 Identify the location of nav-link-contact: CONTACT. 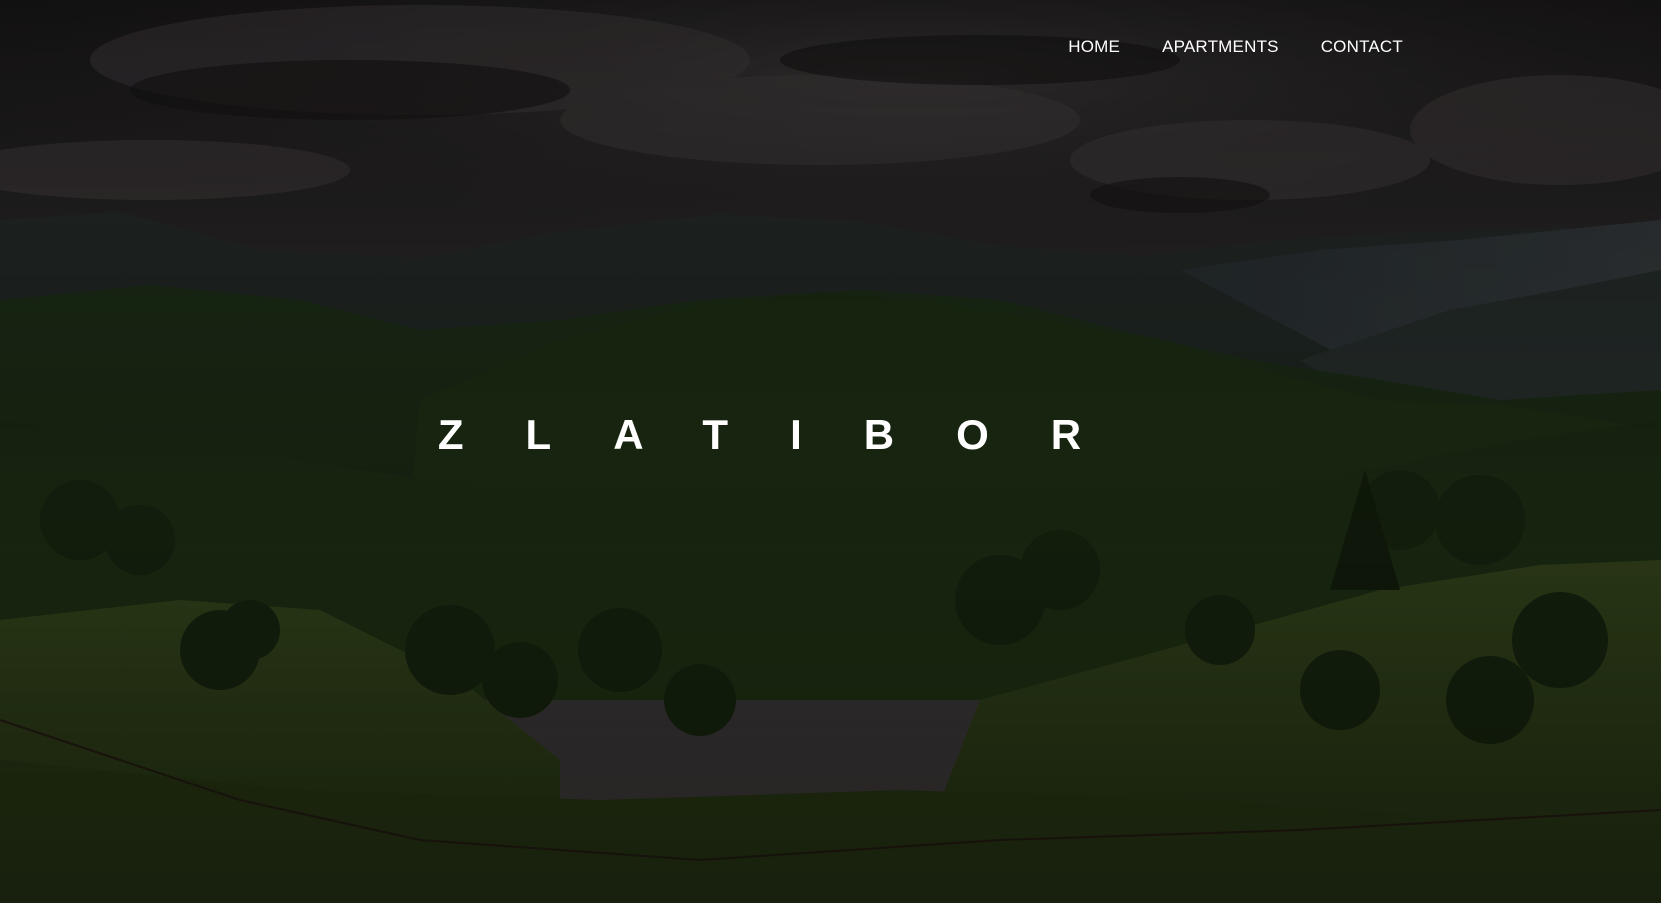
(1362, 46).